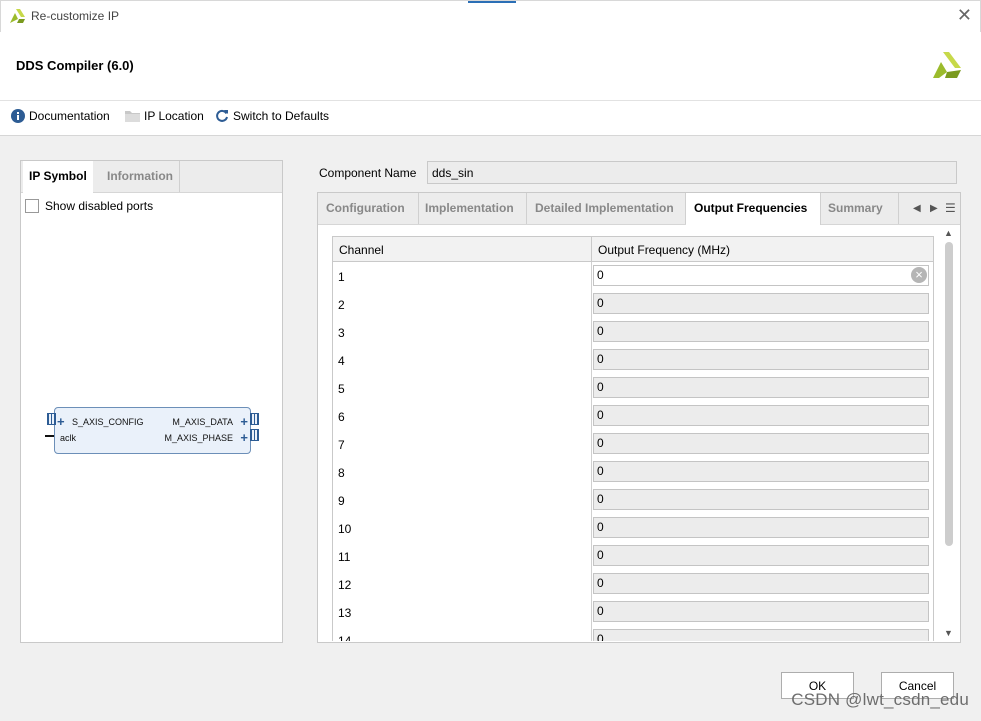  What do you see at coordinates (341, 473) in the screenshot?
I see `channel-cell: 8` at bounding box center [341, 473].